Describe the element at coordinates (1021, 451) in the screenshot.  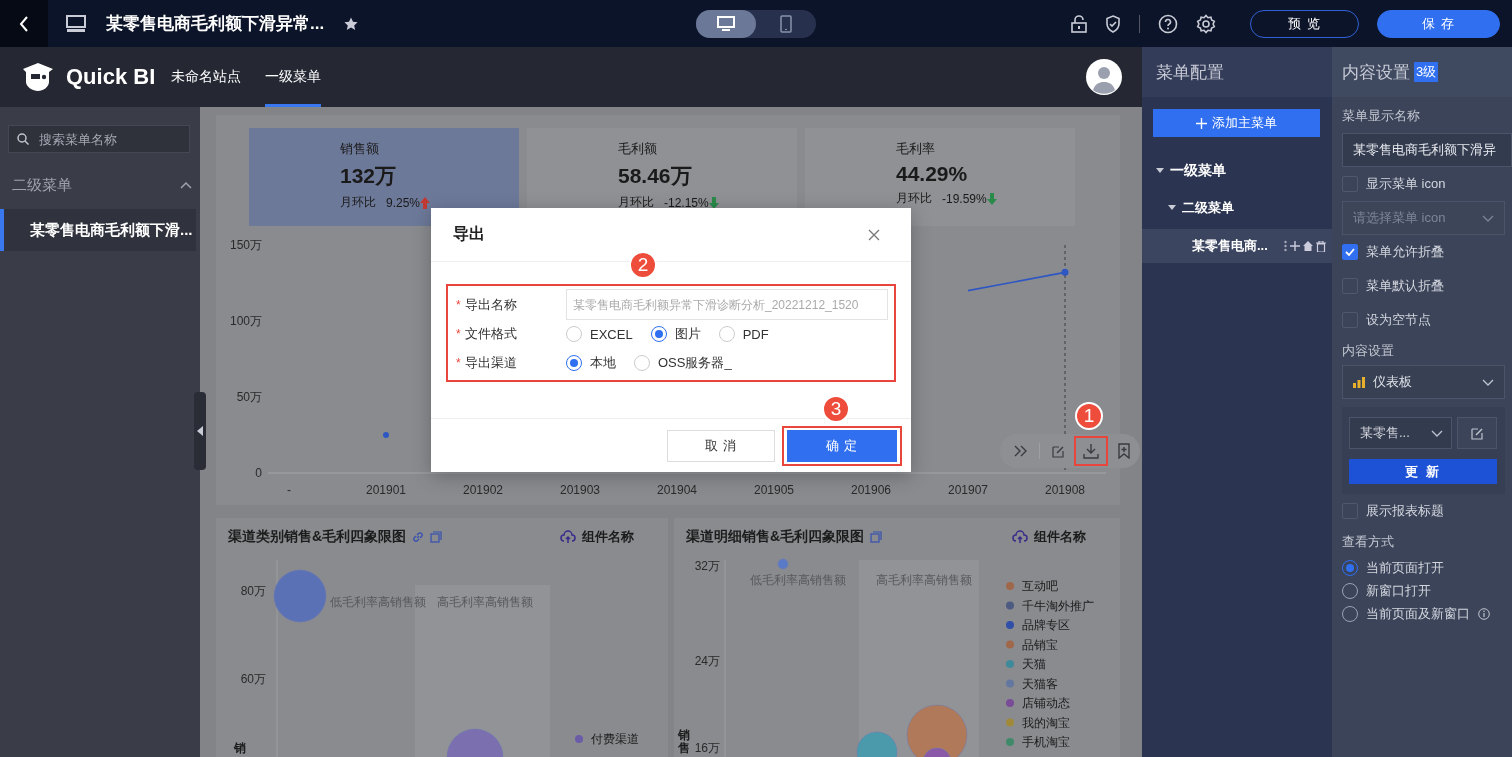
I see `double-chevron-icon` at that location.